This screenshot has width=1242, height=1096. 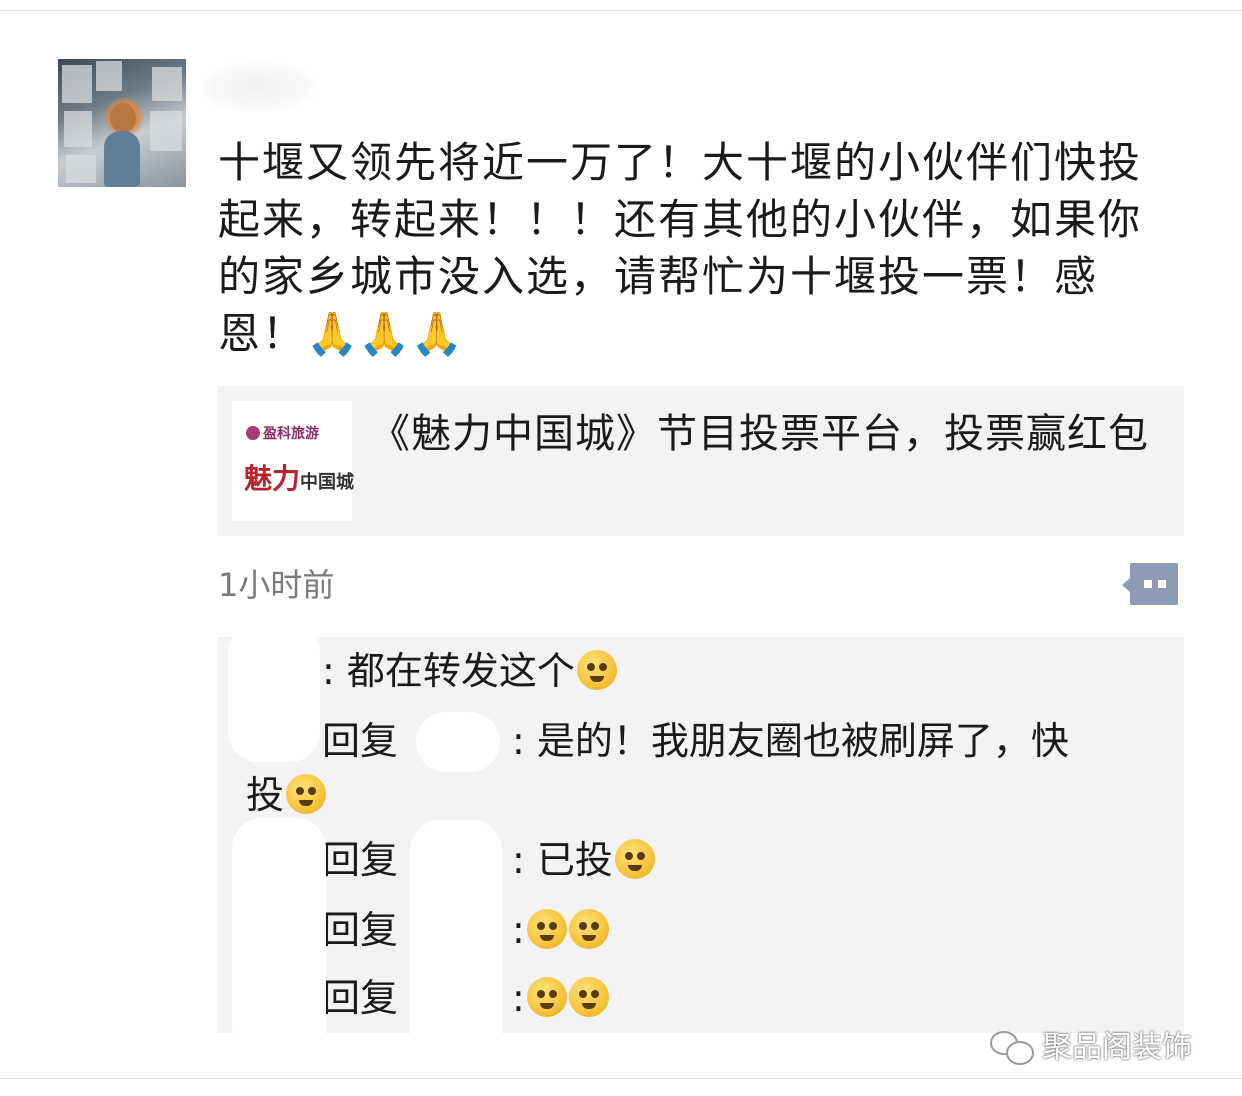 I want to click on wechat-logo-icon, so click(x=1012, y=1048).